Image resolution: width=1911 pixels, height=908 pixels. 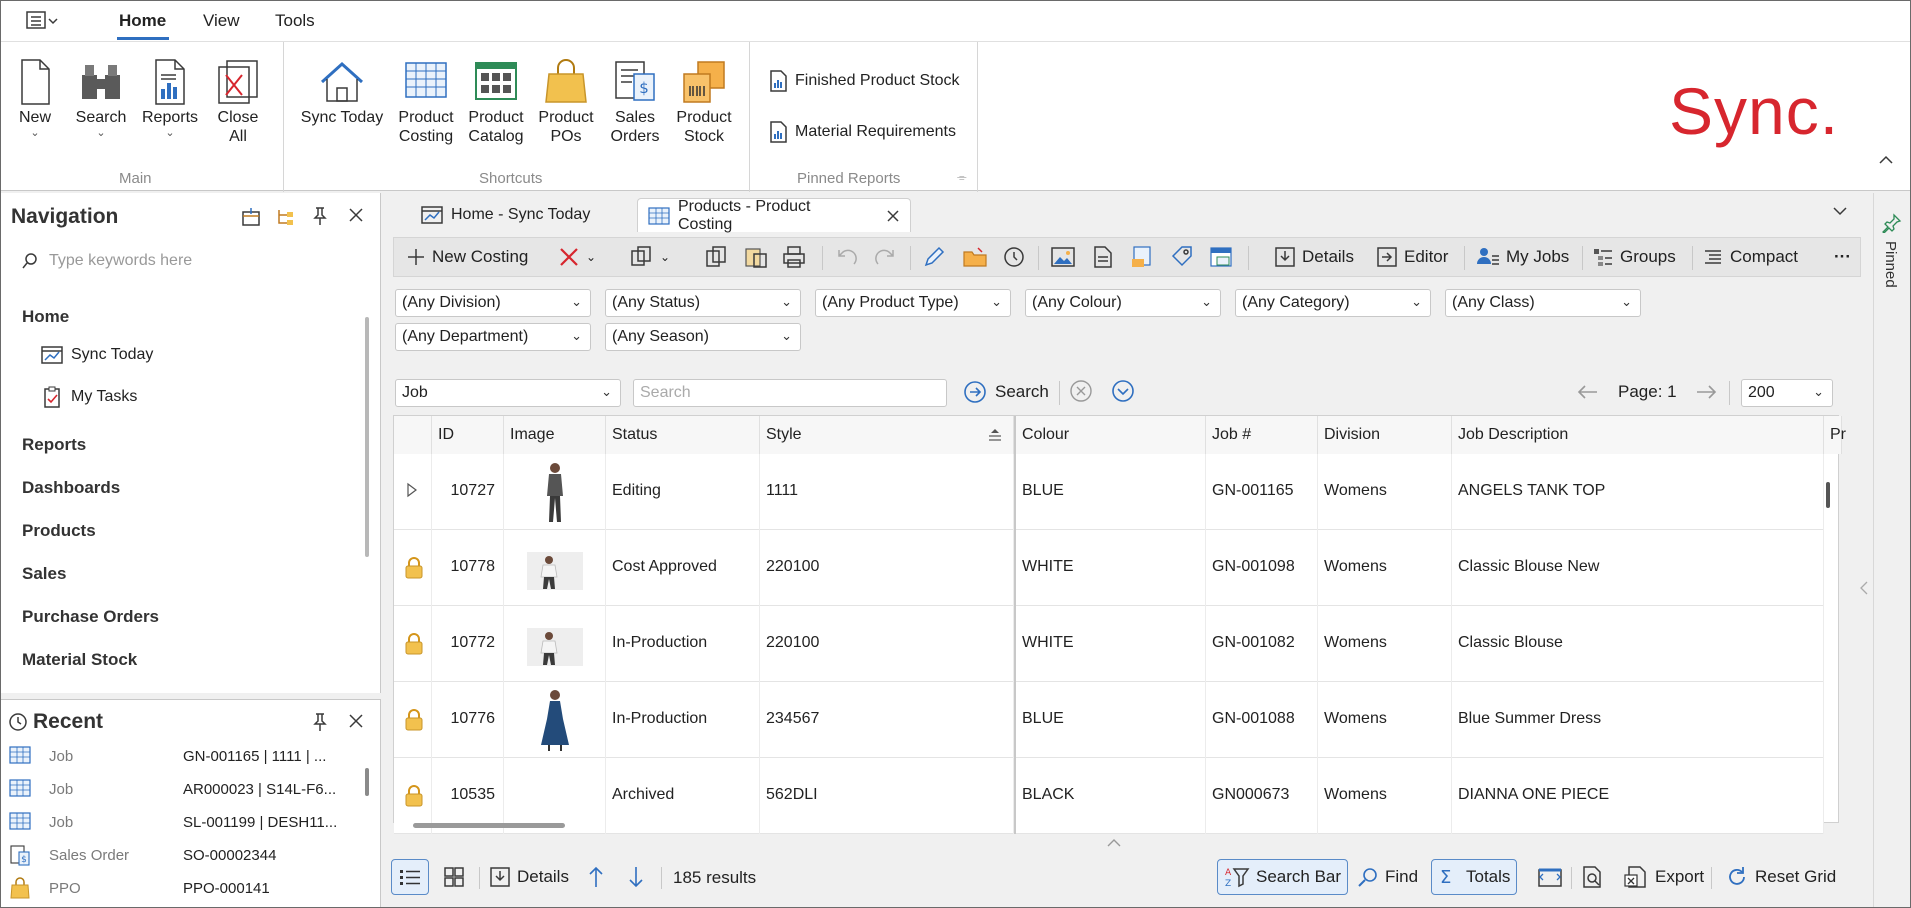 I want to click on pinned-report-finished-product-stock: Finished Product Stock, so click(x=864, y=81).